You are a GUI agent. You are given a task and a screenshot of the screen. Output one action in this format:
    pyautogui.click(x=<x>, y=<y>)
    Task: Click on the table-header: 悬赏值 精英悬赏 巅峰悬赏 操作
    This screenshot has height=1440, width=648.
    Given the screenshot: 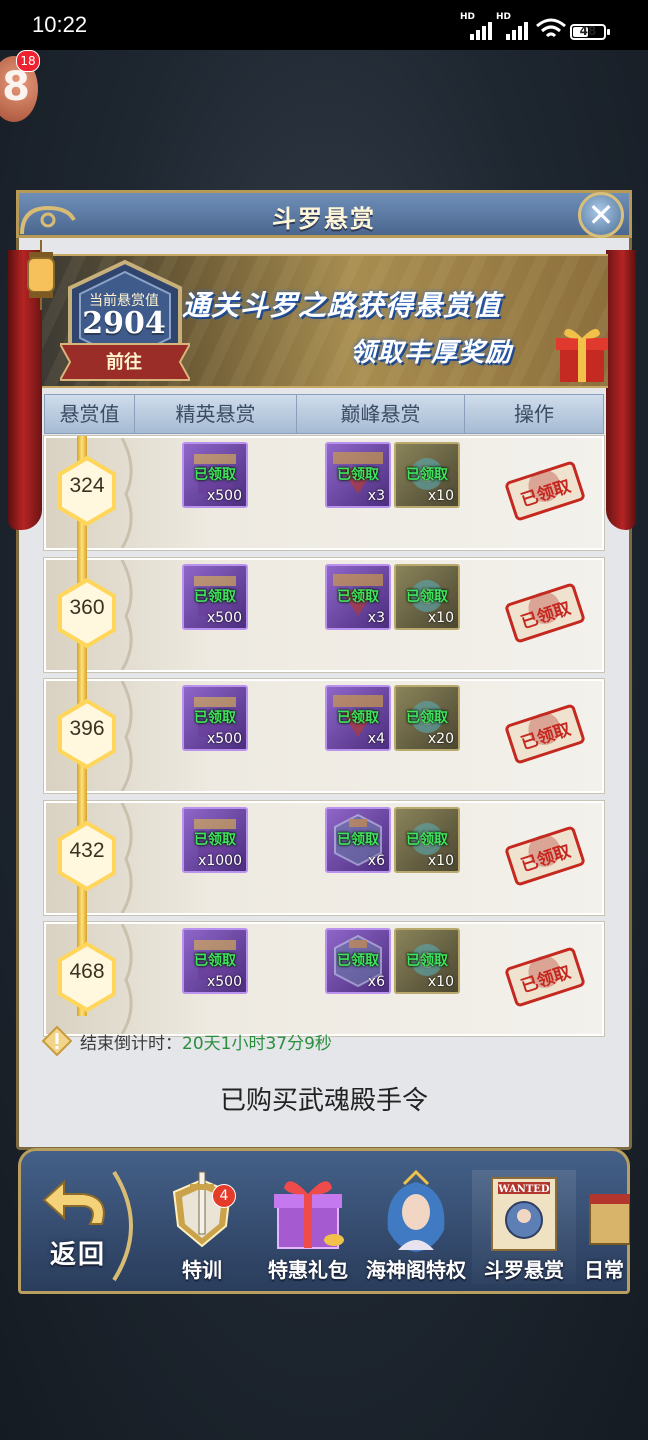 What is the action you would take?
    pyautogui.click(x=324, y=414)
    